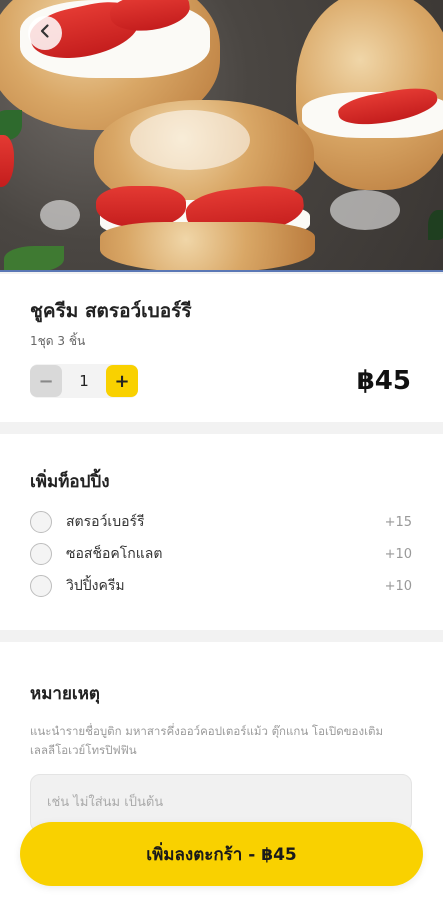 Image resolution: width=443 pixels, height=900 pixels. I want to click on chevron-left-icon, so click(45, 33).